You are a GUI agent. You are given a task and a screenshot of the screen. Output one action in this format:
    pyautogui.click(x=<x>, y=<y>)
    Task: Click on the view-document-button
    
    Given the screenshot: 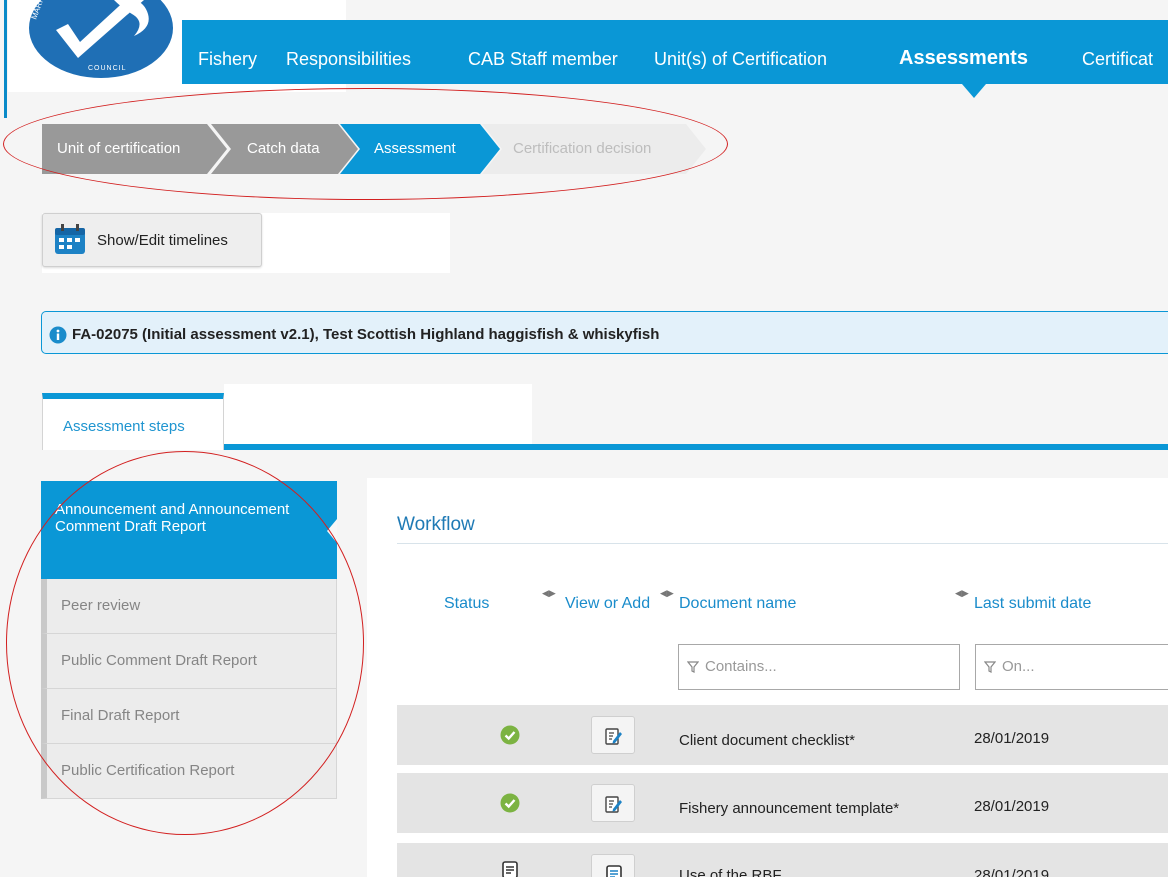 What is the action you would take?
    pyautogui.click(x=613, y=865)
    